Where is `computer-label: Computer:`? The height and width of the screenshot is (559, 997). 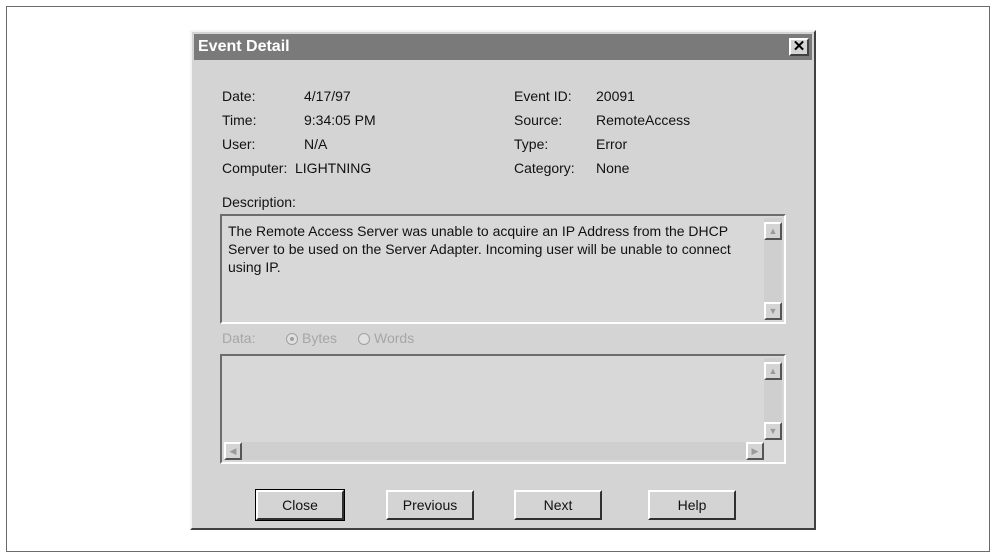 computer-label: Computer: is located at coordinates (255, 168).